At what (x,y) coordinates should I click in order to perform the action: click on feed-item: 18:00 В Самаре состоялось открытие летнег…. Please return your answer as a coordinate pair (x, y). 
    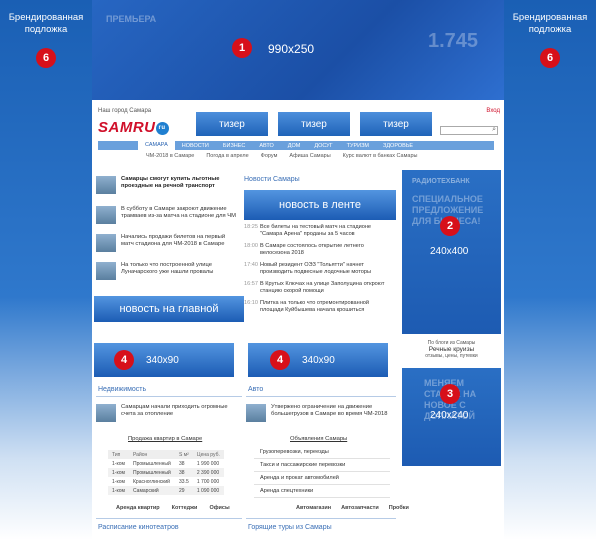
    Looking at the image, I should click on (319, 250).